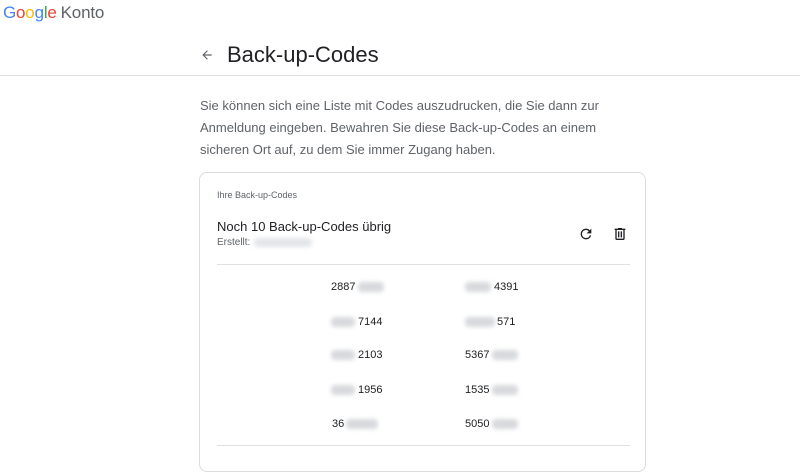 The width and height of the screenshot is (800, 472). Describe the element at coordinates (492, 424) in the screenshot. I see `backup-code-10: 5050` at that location.